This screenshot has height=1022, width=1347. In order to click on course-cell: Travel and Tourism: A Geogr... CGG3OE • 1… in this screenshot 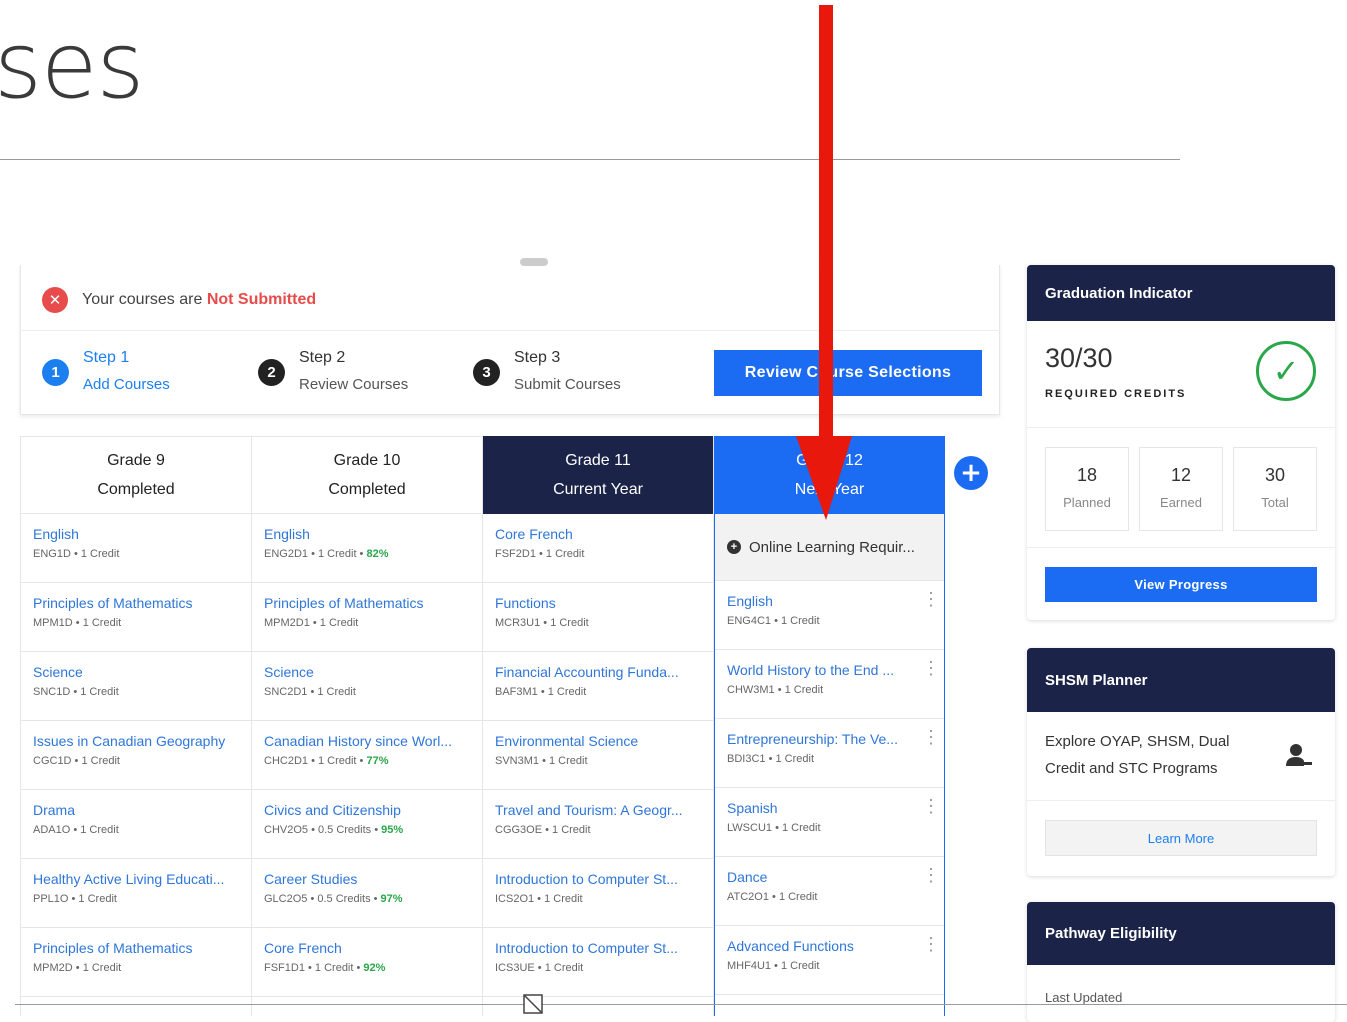, I will do `click(598, 824)`.